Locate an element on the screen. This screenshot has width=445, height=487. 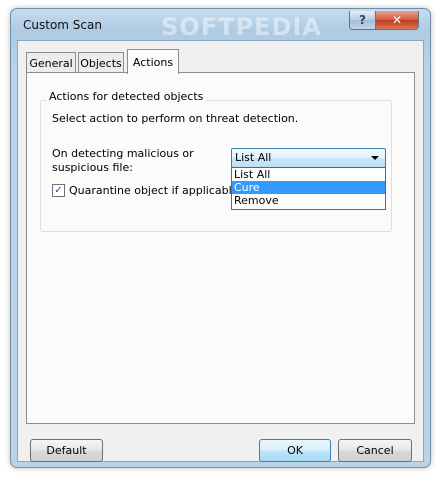
help-icon: ? is located at coordinates (362, 20).